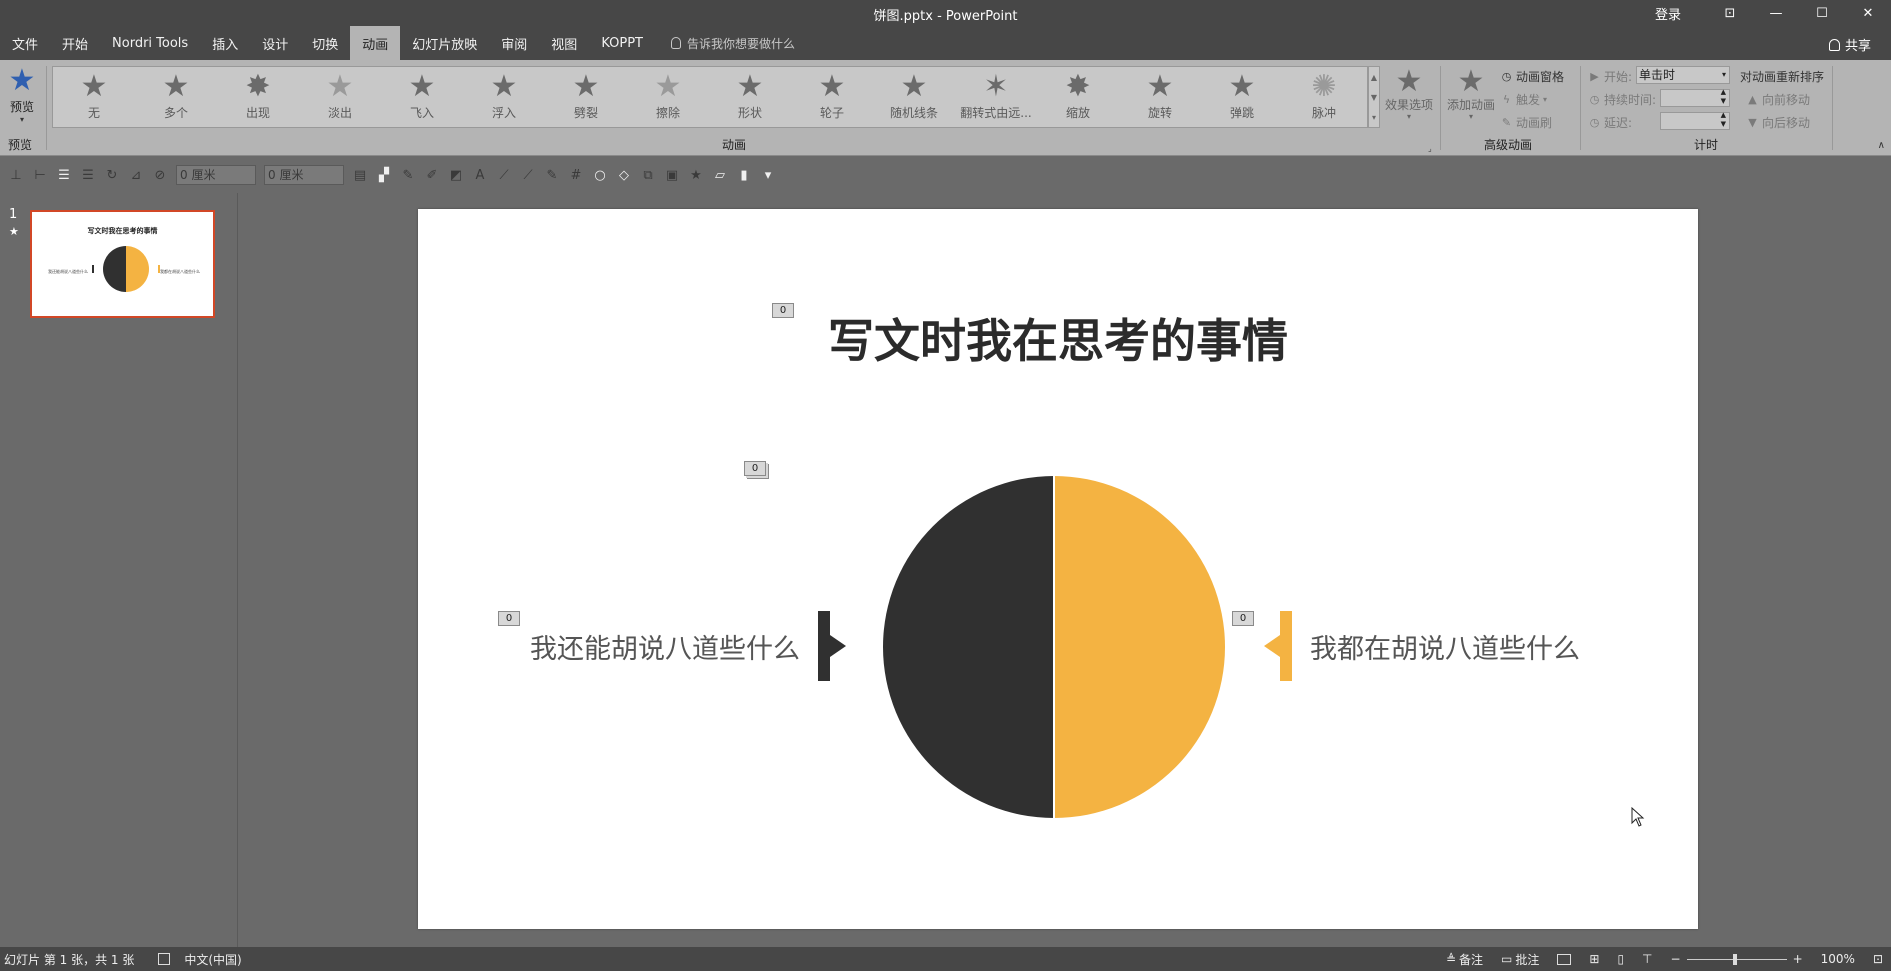 Image resolution: width=1891 pixels, height=971 pixels. Describe the element at coordinates (586, 97) in the screenshot. I see `animation-effect-6: ★ 劈裂` at that location.